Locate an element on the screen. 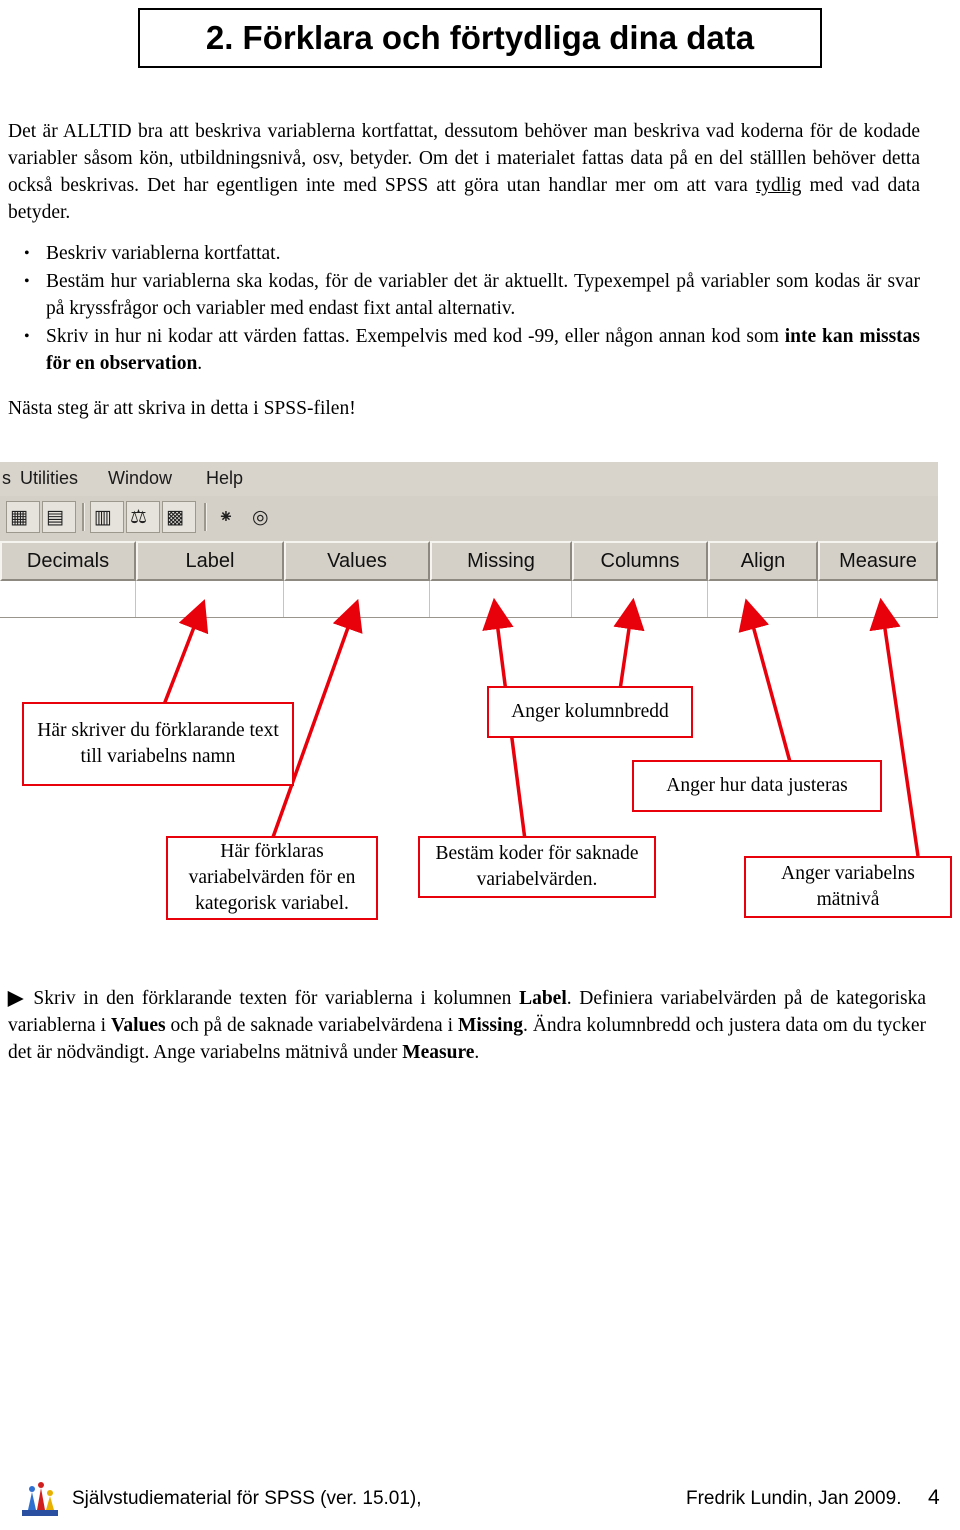 The image size is (960, 1530). value-labels-glyph: ⁕ is located at coordinates (226, 517).